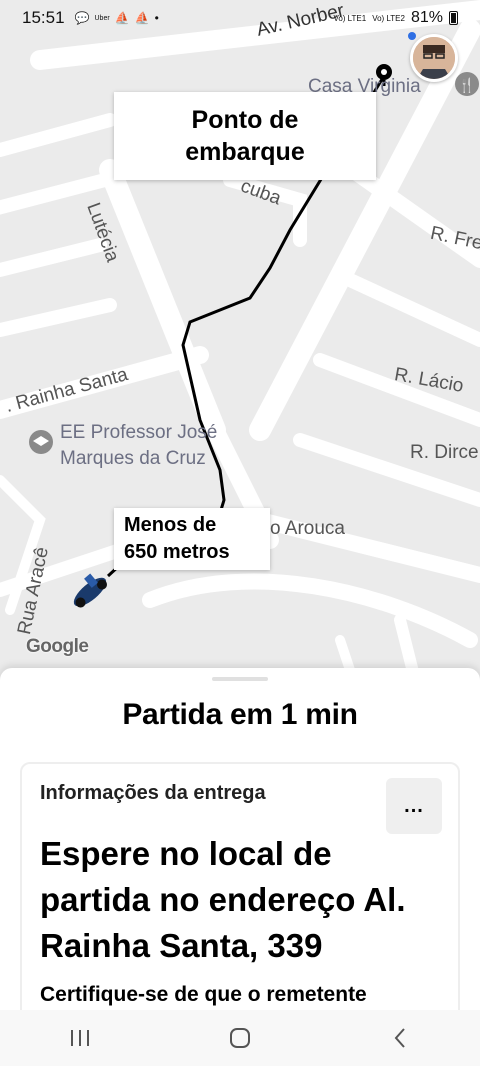 The height and width of the screenshot is (1066, 480). What do you see at coordinates (90, 590) in the screenshot?
I see `courier-scooter-icon` at bounding box center [90, 590].